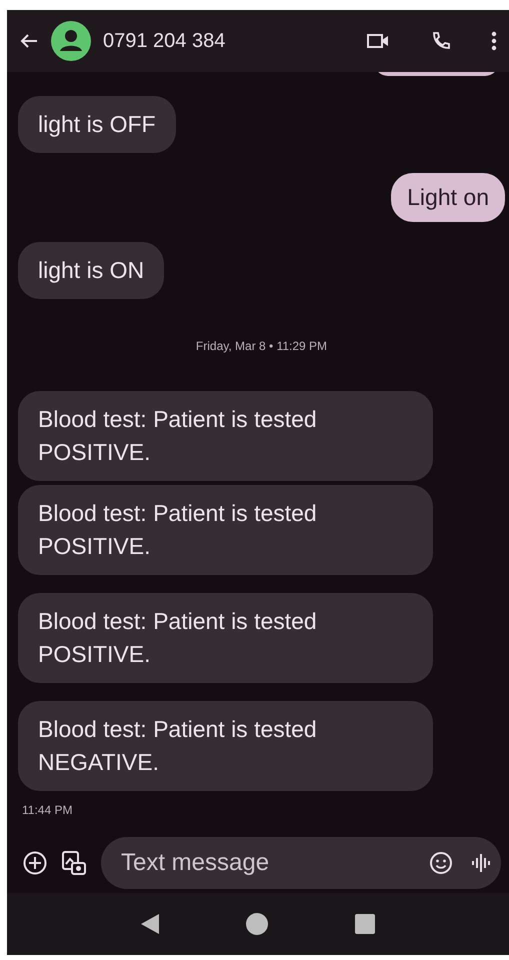  Describe the element at coordinates (257, 924) in the screenshot. I see `home-nav-icon` at that location.